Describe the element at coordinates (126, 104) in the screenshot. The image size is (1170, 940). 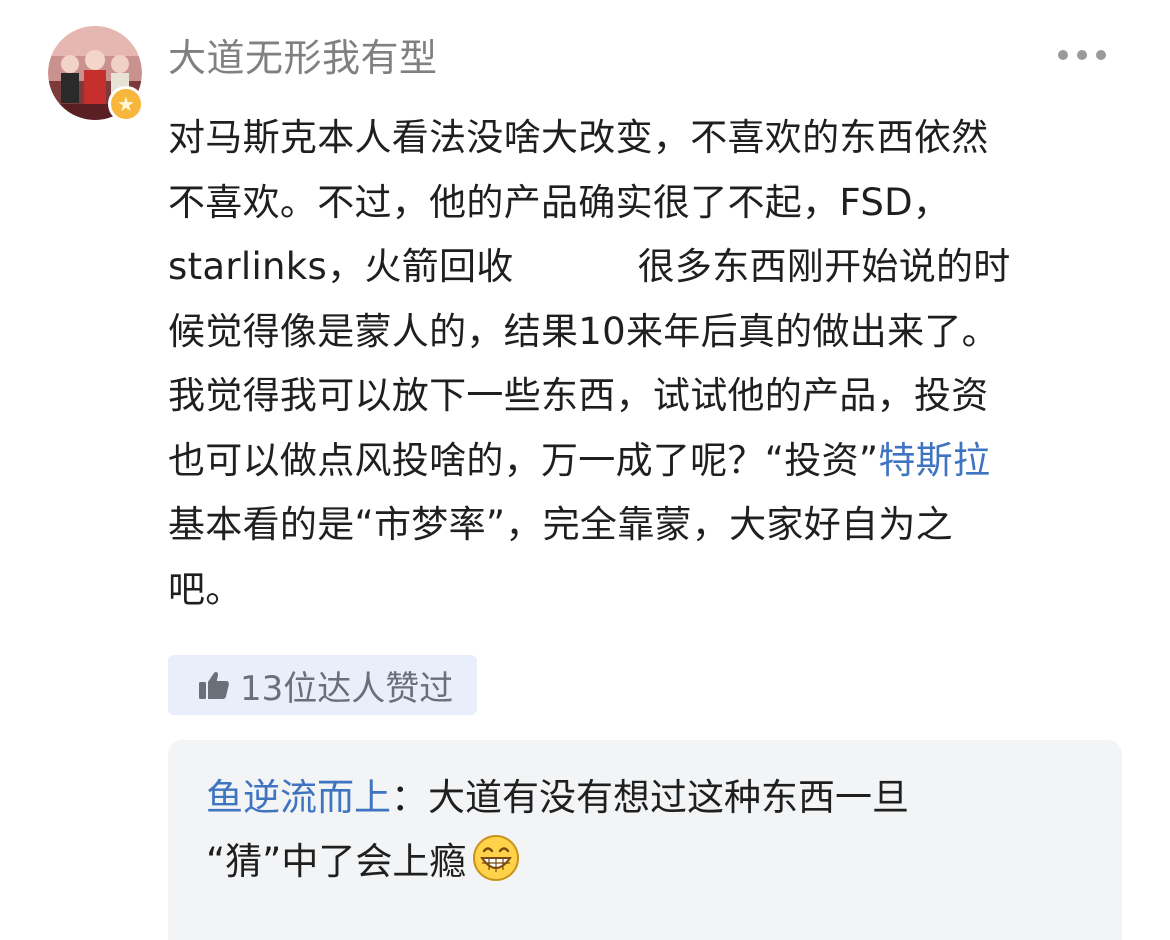
I see `star-badge-icon: ★` at that location.